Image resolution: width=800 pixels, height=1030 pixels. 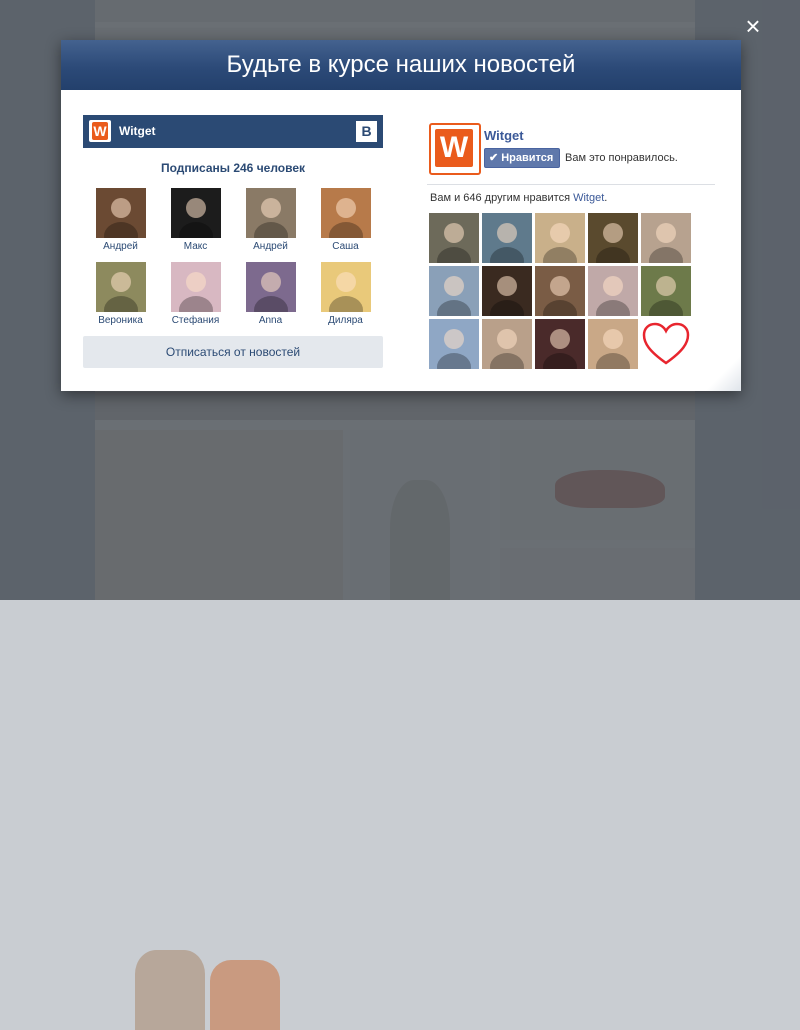 I want to click on vk-subscribers-count: Подписаны 246 человек, so click(x=233, y=168).